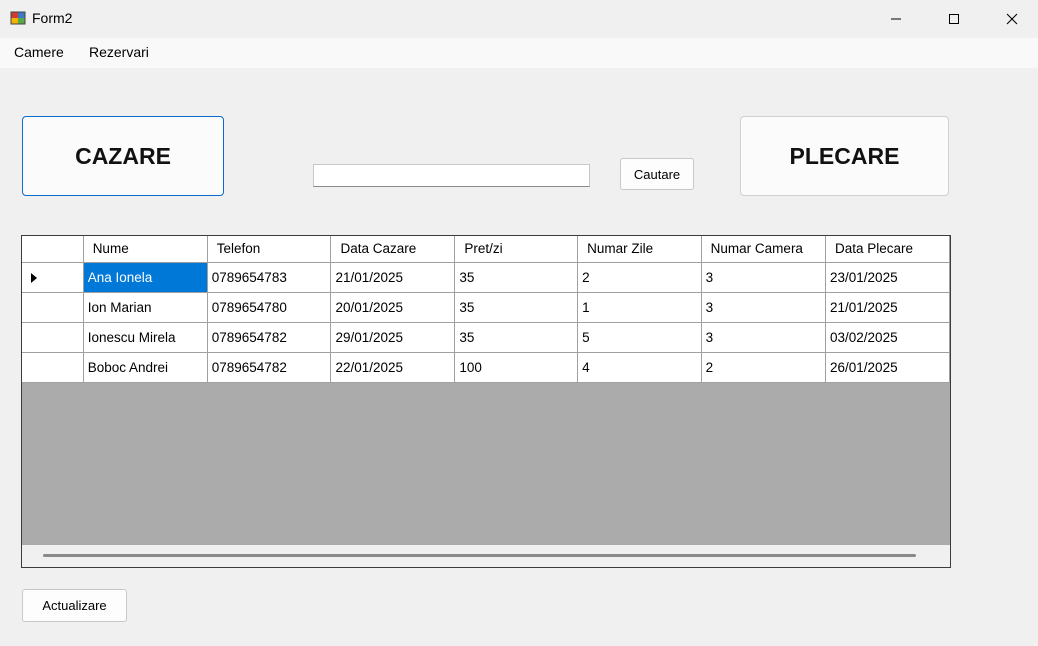  What do you see at coordinates (887, 337) in the screenshot?
I see `cell-data-plecare: 03/02/2025` at bounding box center [887, 337].